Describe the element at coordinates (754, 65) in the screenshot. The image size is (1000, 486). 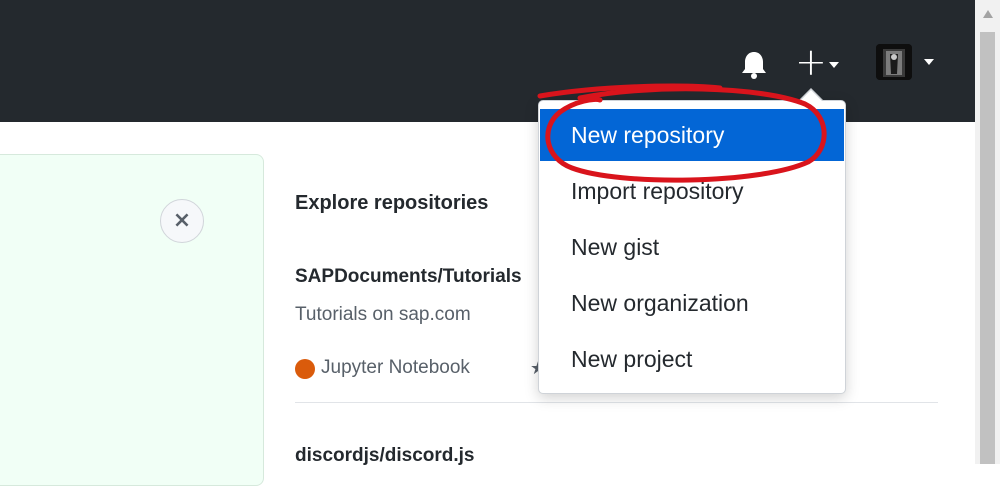
I see `bell-icon` at that location.